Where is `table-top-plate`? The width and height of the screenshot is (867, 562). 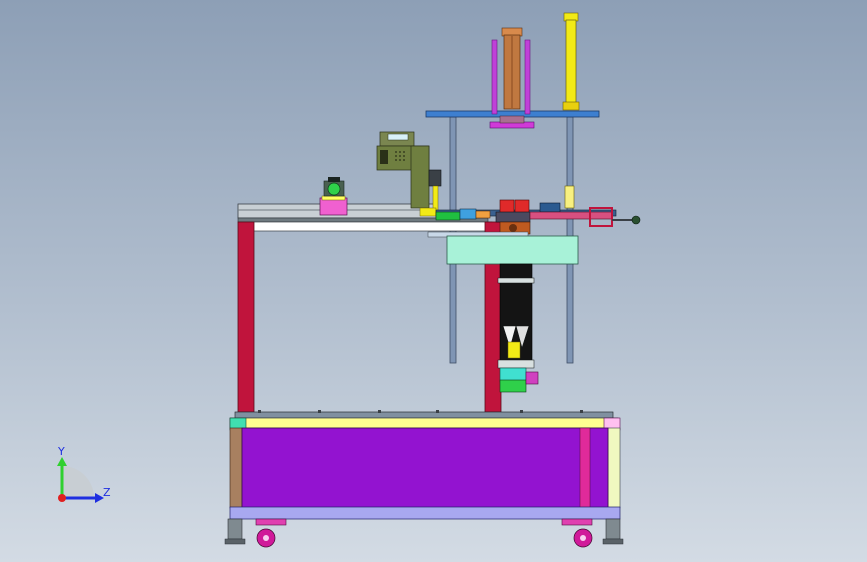
table-top-plate is located at coordinates (424, 415).